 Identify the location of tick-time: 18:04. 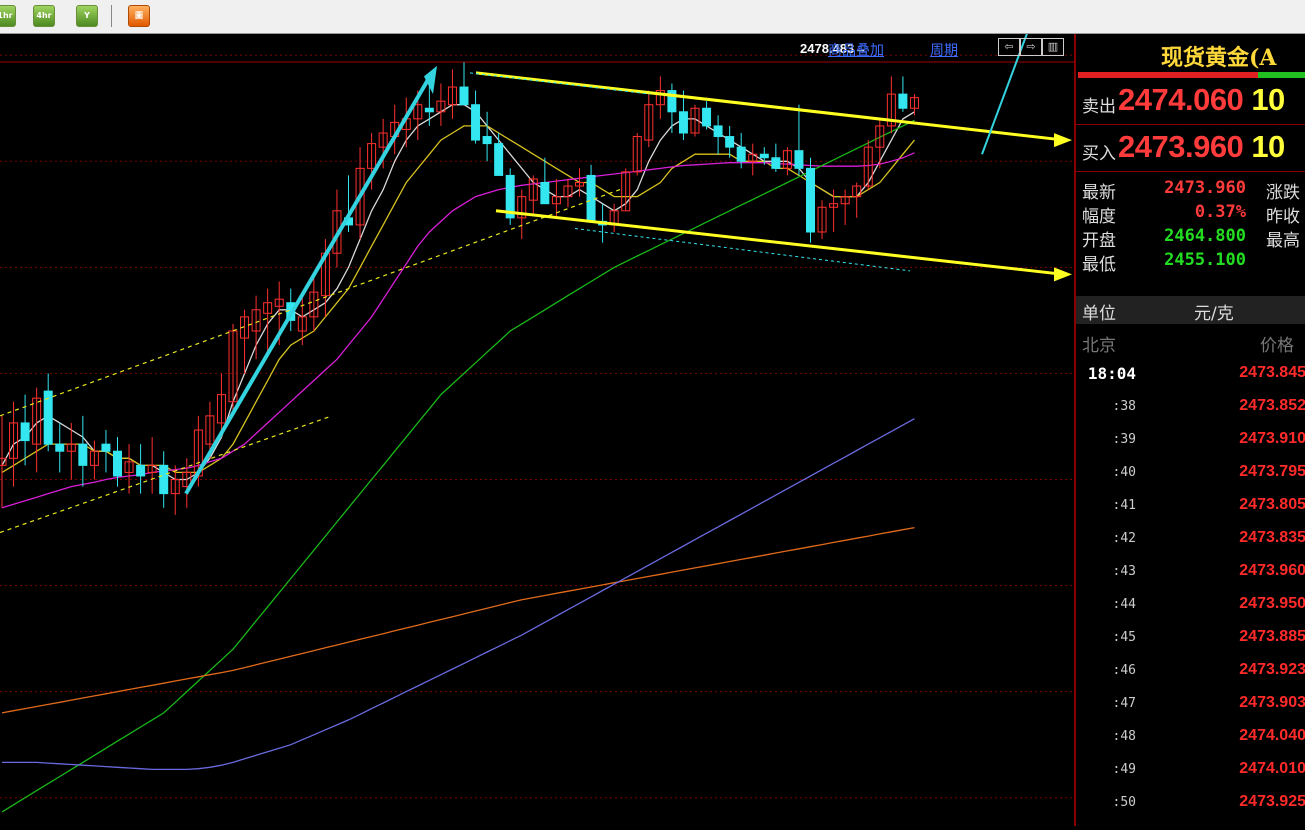
(1111, 373).